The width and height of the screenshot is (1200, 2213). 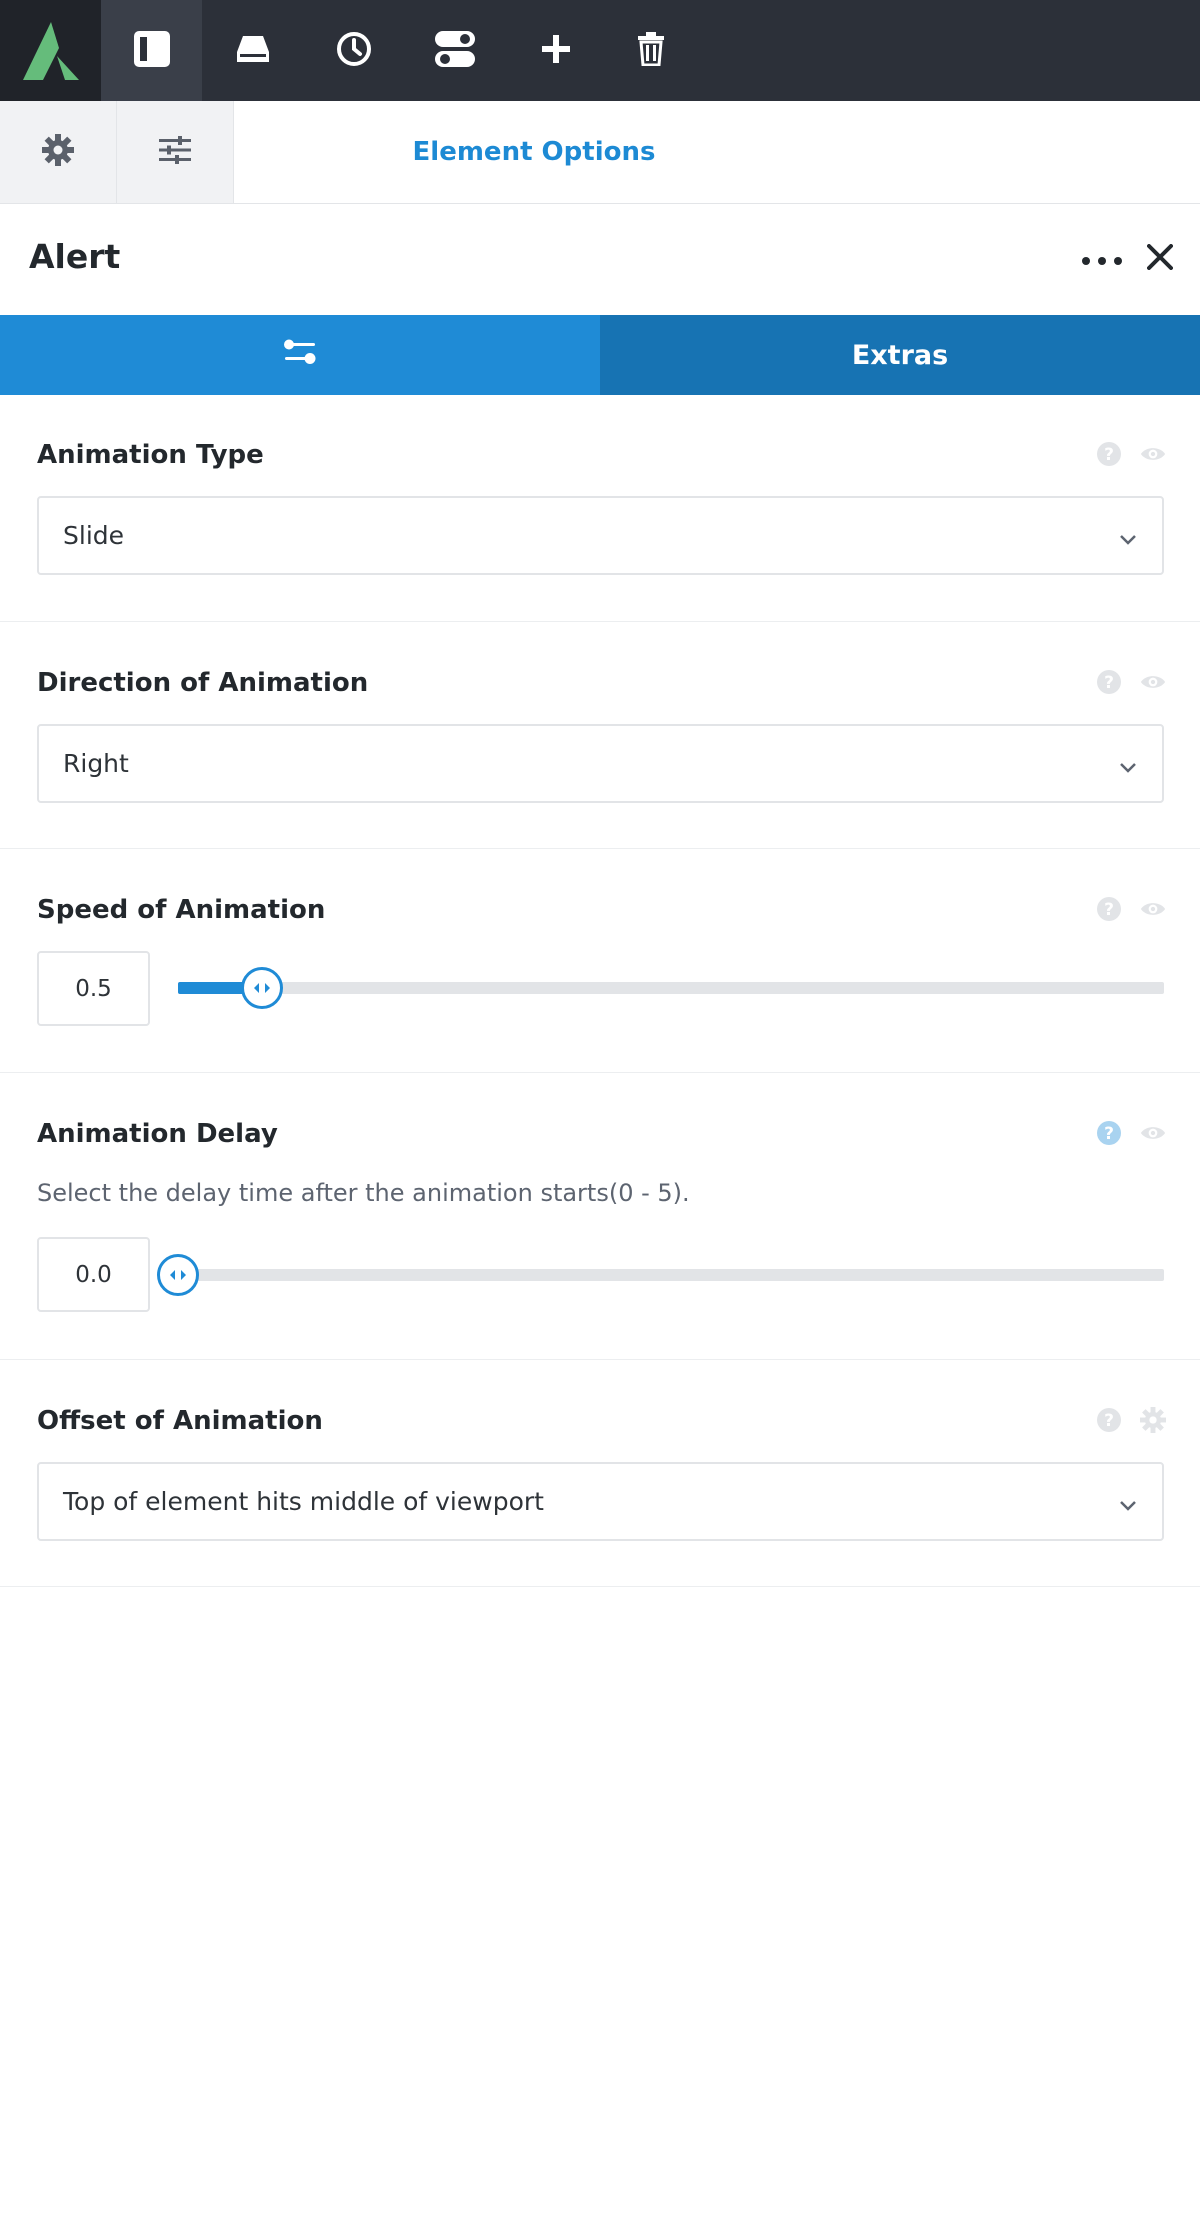 What do you see at coordinates (671, 988) in the screenshot?
I see `speed-slider-track` at bounding box center [671, 988].